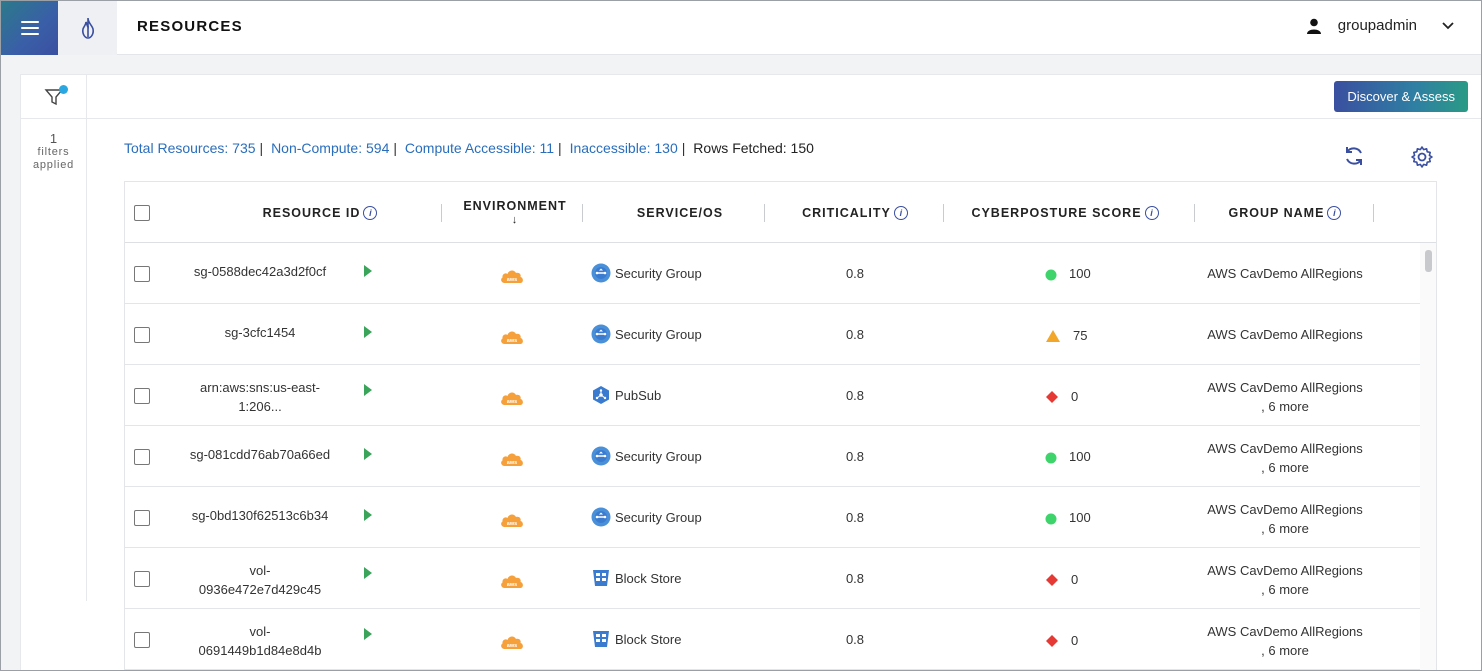  Describe the element at coordinates (260, 387) in the screenshot. I see `resource-id-line-1: arn:aws:sns:us-east-` at that location.